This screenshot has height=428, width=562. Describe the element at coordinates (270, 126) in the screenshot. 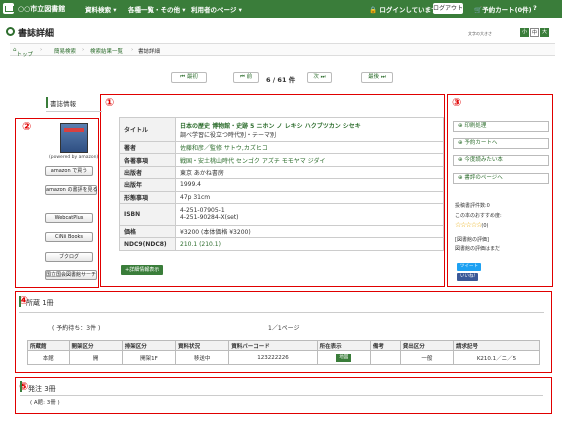

I see `title-link: 日本の歴史 博物館・史跡 5 ニホン ノ レキシ ハクブツカン シセキ` at that location.